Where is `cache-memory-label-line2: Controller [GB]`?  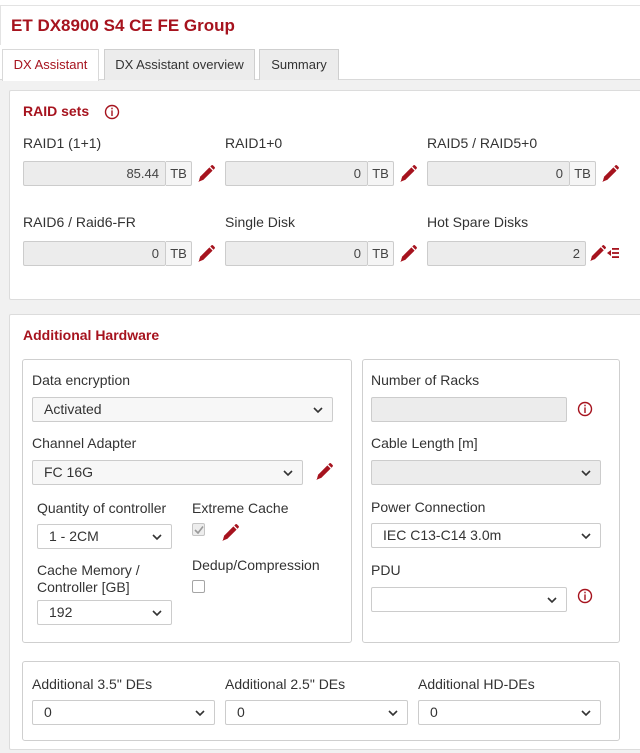
cache-memory-label-line2: Controller [GB] is located at coordinates (83, 587).